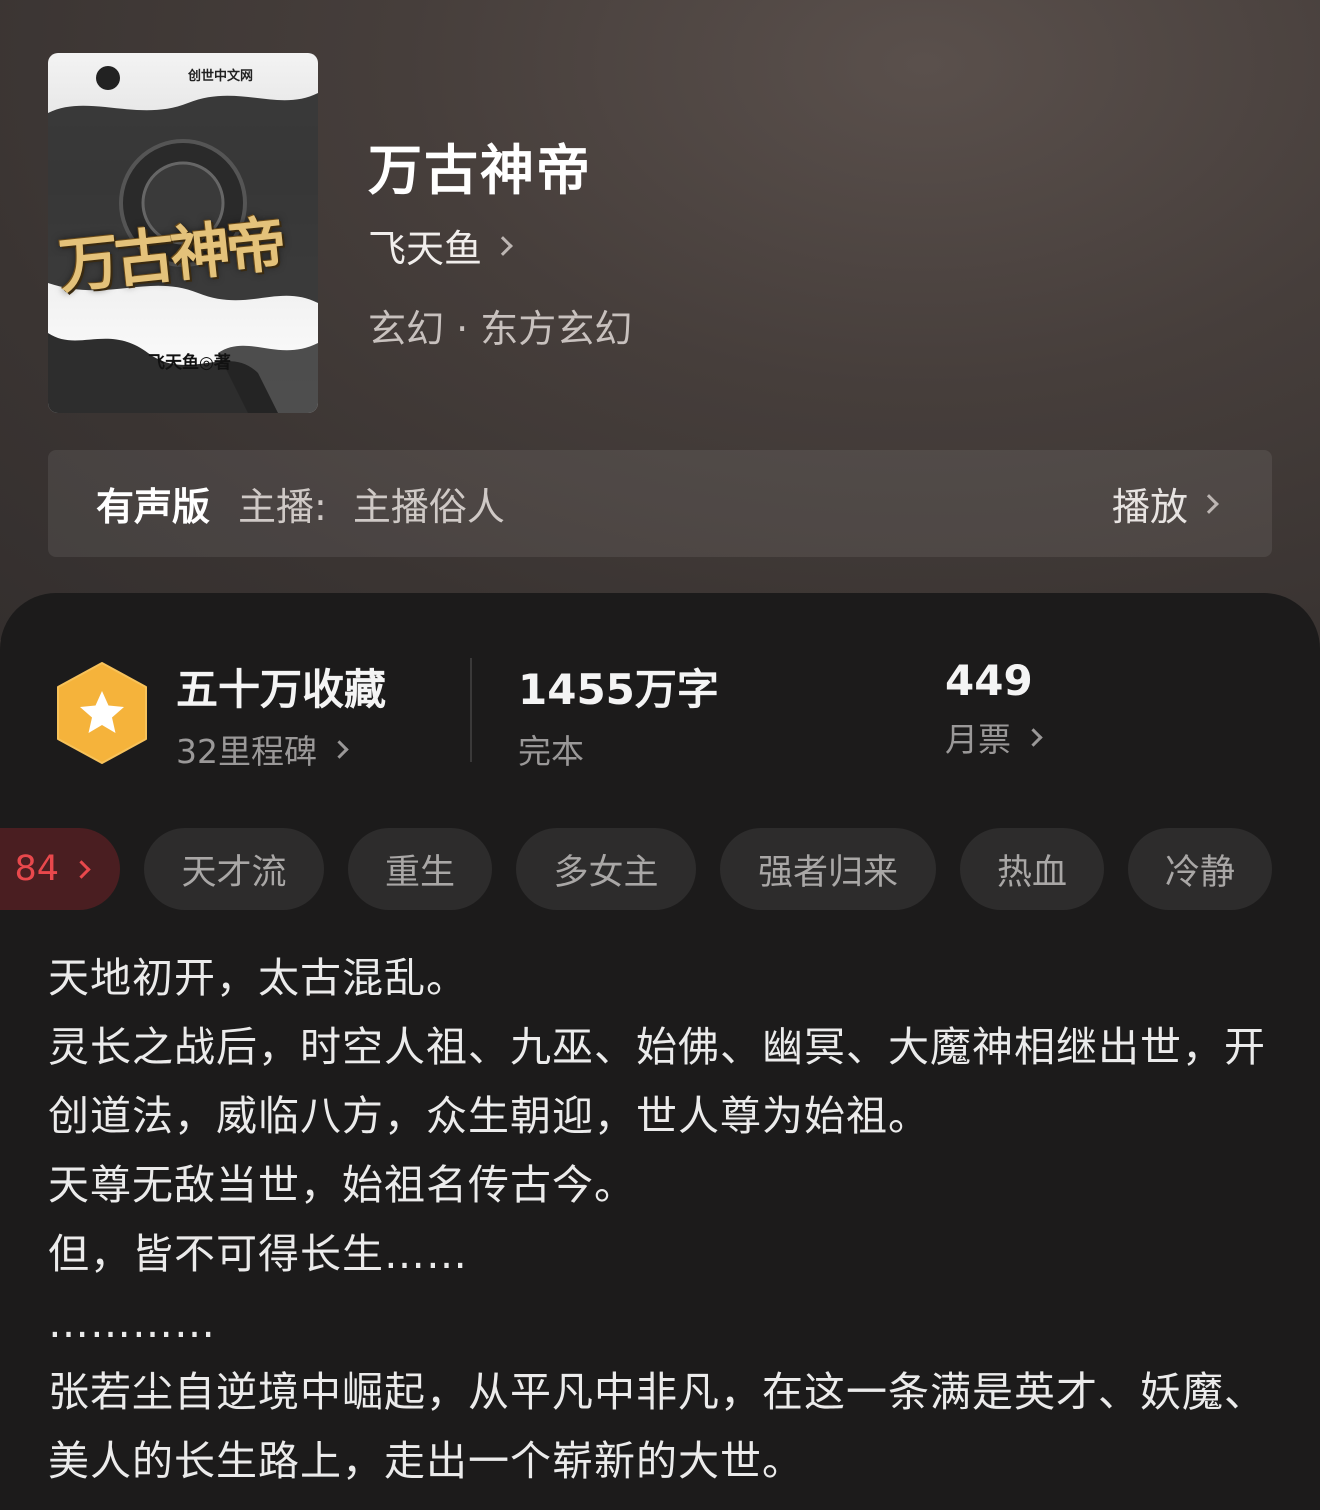  I want to click on audiobook-bar: 有声版 主播: 主播俗人 播放, so click(660, 503).